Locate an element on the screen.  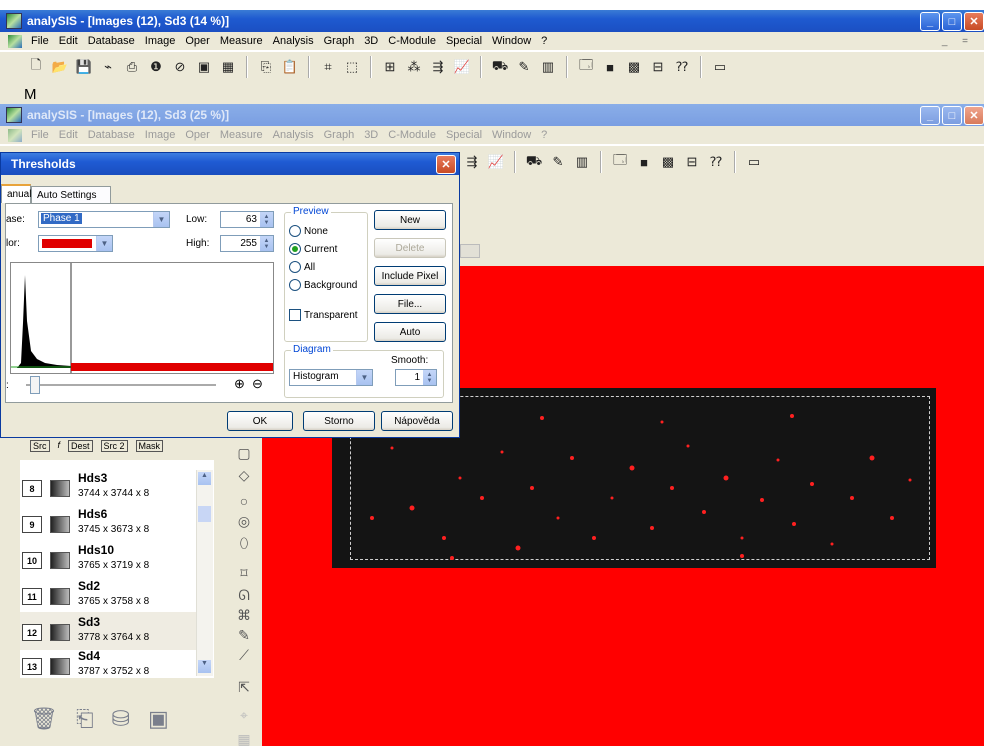
pen-tool-icon: ✎ is located at coordinates (244, 635).